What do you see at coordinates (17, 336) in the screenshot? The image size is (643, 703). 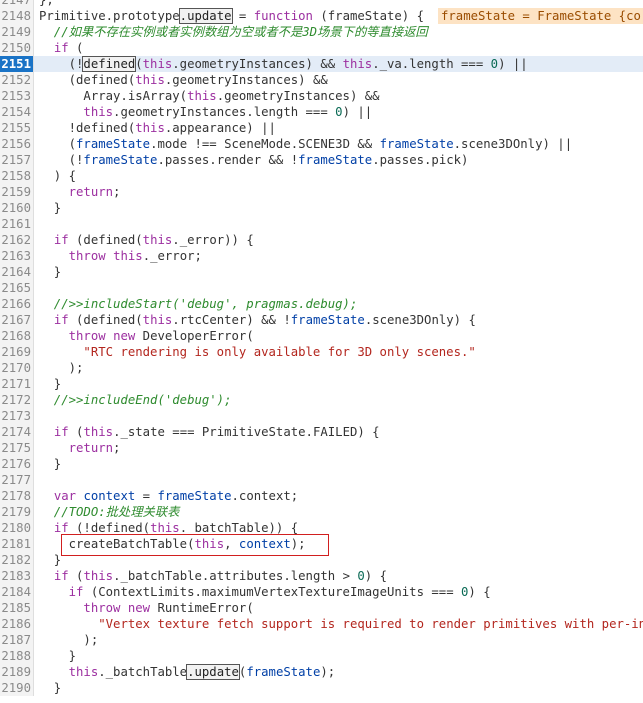 I see `line-number: 2168` at bounding box center [17, 336].